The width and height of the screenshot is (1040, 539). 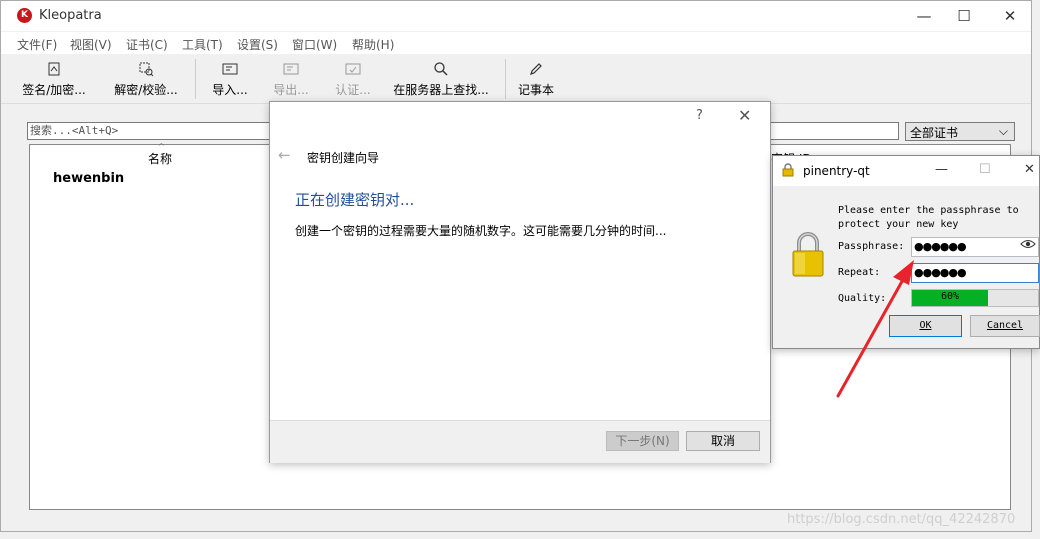 What do you see at coordinates (343, 158) in the screenshot?
I see `wizard-title: 密钥创建向导` at bounding box center [343, 158].